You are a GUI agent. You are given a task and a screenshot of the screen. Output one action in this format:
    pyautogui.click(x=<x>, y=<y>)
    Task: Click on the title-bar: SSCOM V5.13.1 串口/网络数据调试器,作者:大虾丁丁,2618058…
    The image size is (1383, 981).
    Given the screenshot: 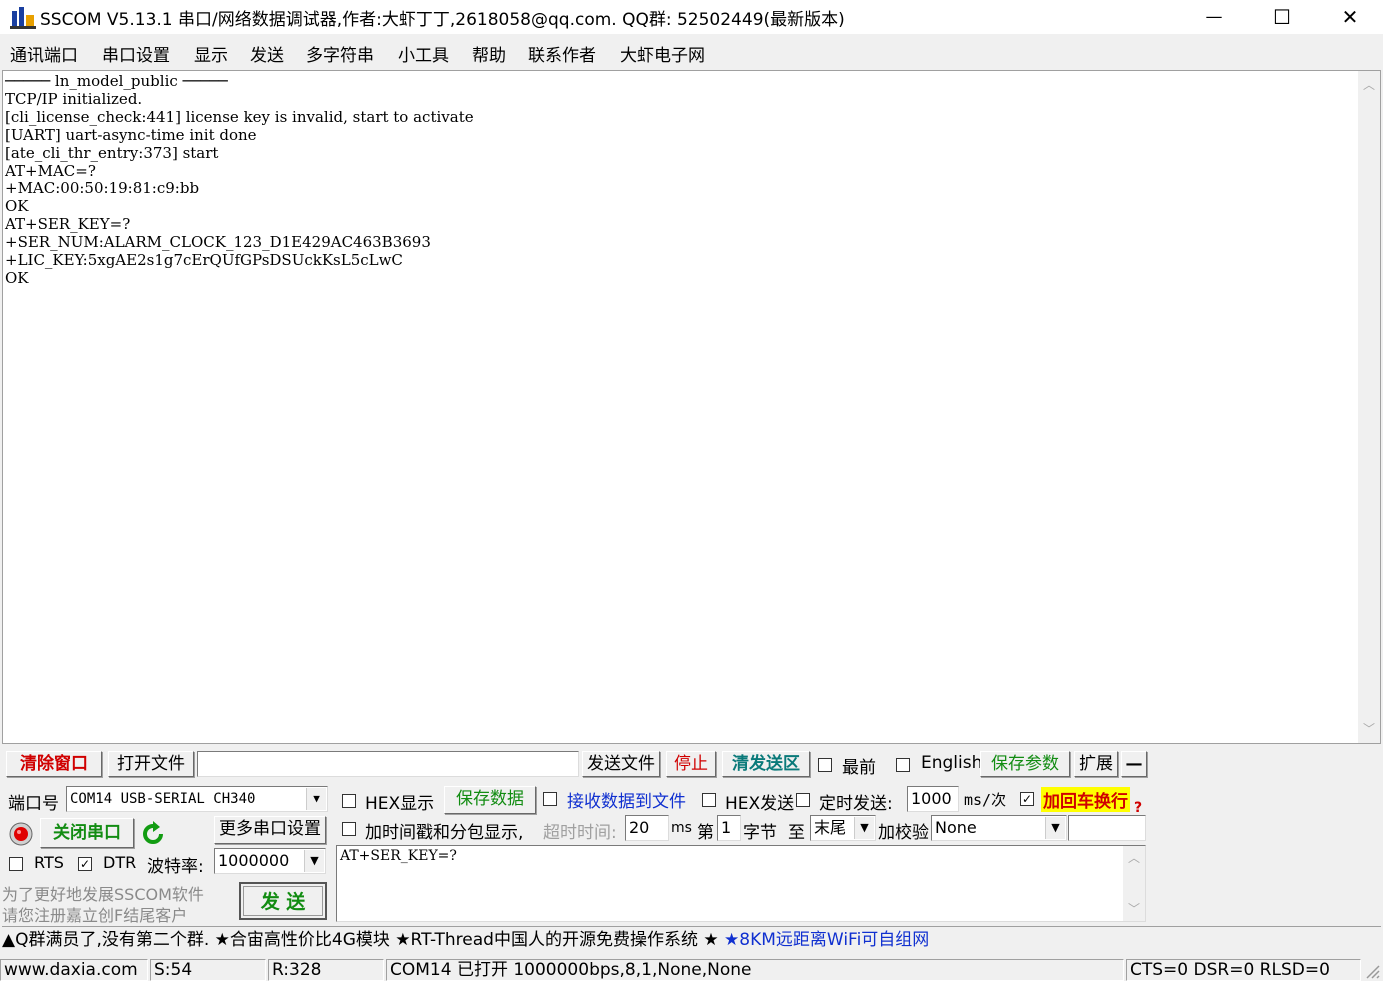 What is the action you would take?
    pyautogui.click(x=691, y=17)
    